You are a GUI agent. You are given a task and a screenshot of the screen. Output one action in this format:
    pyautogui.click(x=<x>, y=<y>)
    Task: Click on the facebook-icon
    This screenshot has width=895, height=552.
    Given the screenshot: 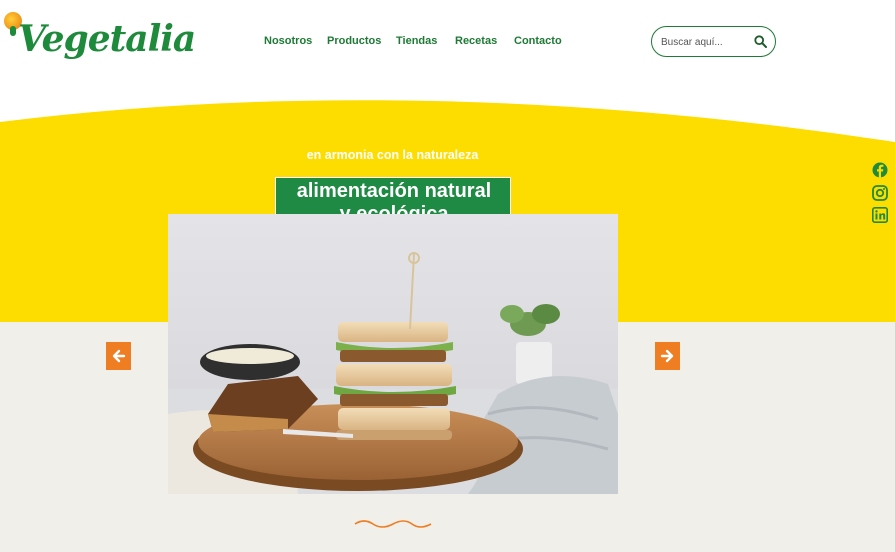 What is the action you would take?
    pyautogui.click(x=880, y=170)
    